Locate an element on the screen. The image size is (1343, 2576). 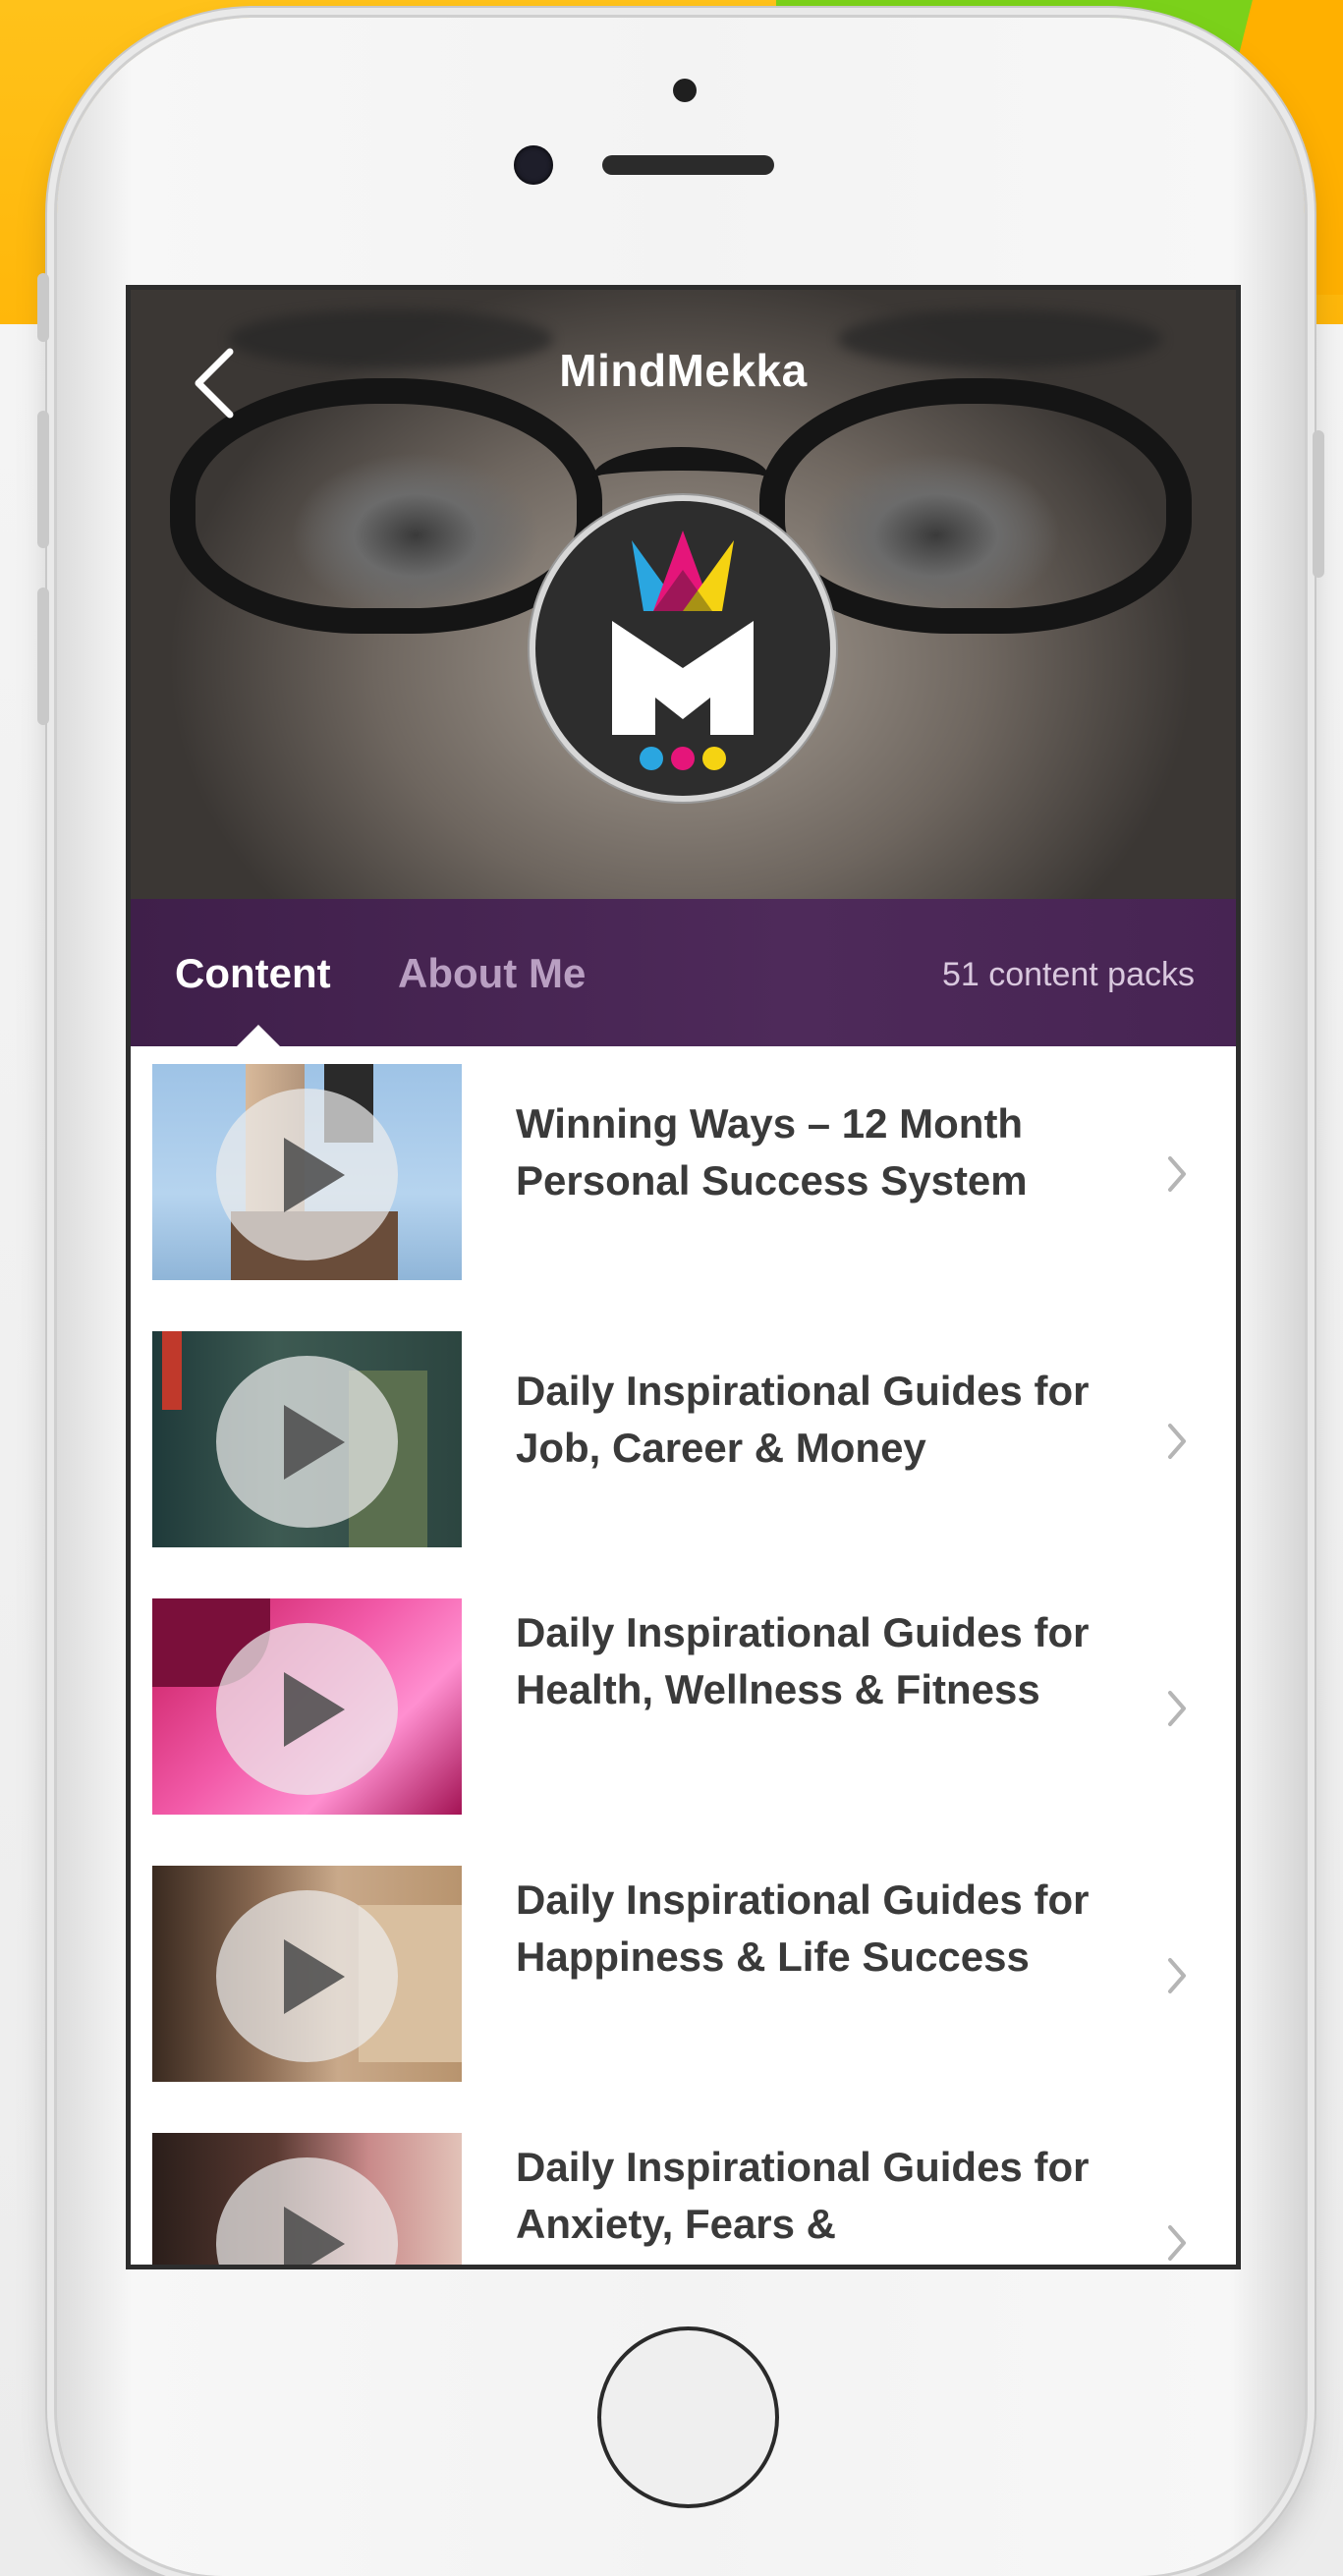
content-pack-count: 51 content packs is located at coordinates (1068, 974).